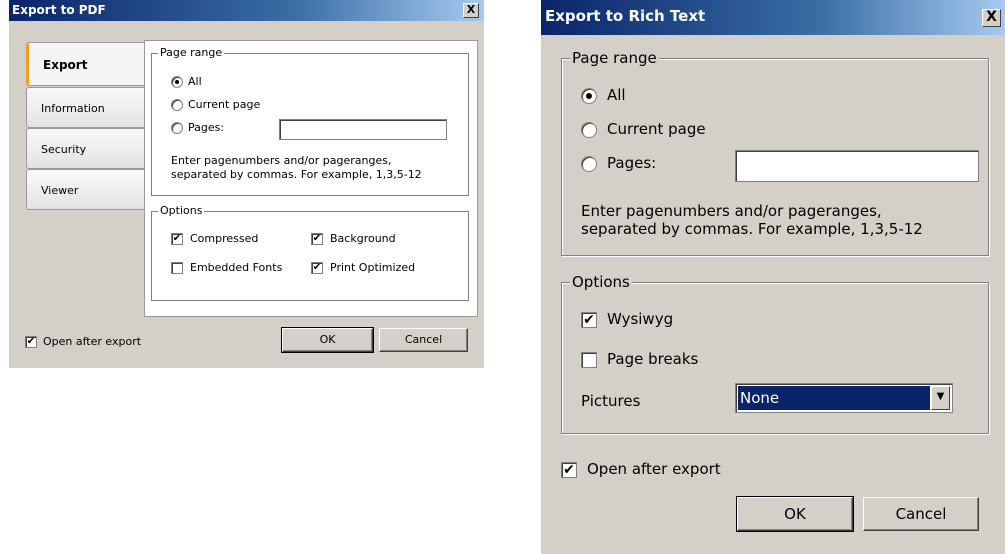 The height and width of the screenshot is (554, 1005). Describe the element at coordinates (317, 239) in the screenshot. I see `pdf-background-checkbox: ✔` at that location.